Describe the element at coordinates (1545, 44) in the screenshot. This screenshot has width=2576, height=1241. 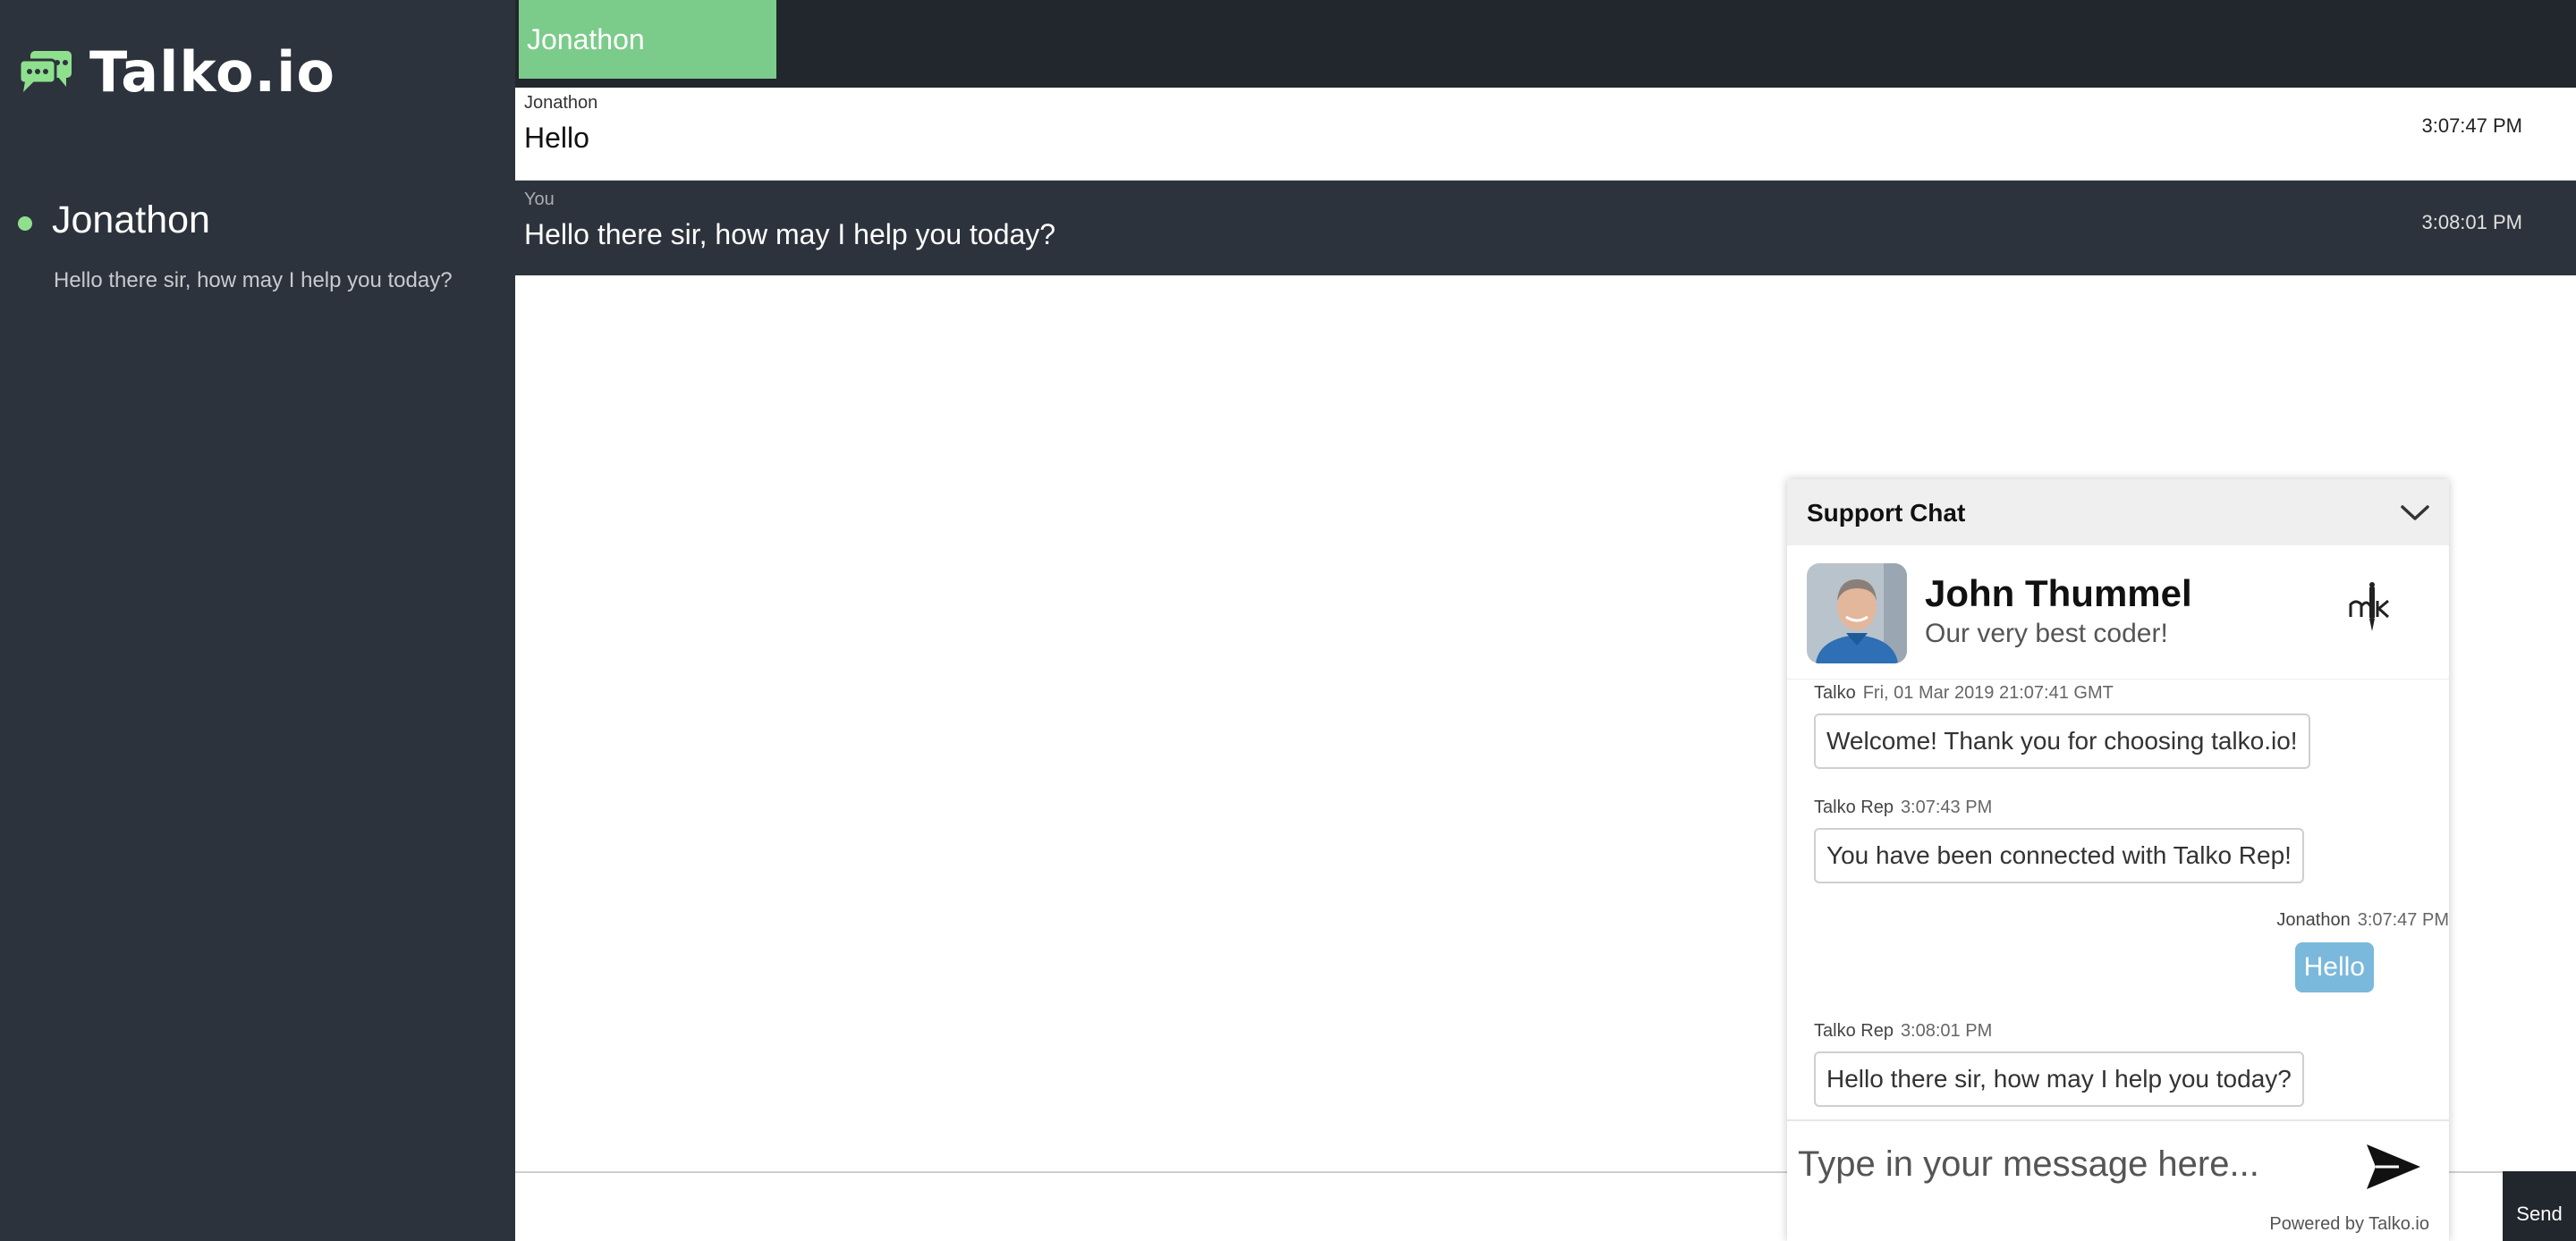
I see `top-bar` at that location.